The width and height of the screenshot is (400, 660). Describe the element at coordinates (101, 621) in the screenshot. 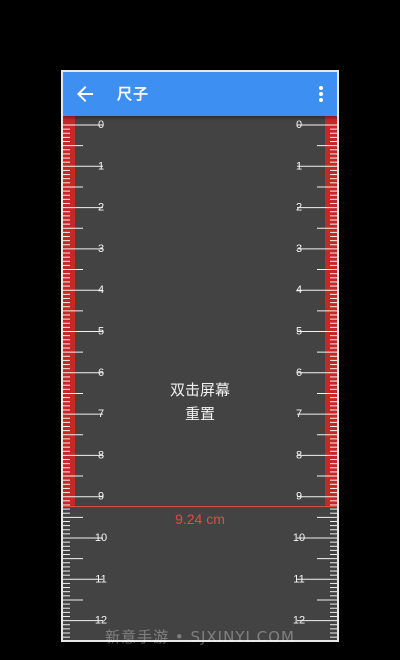

I see `ruler-left-label: 12` at that location.